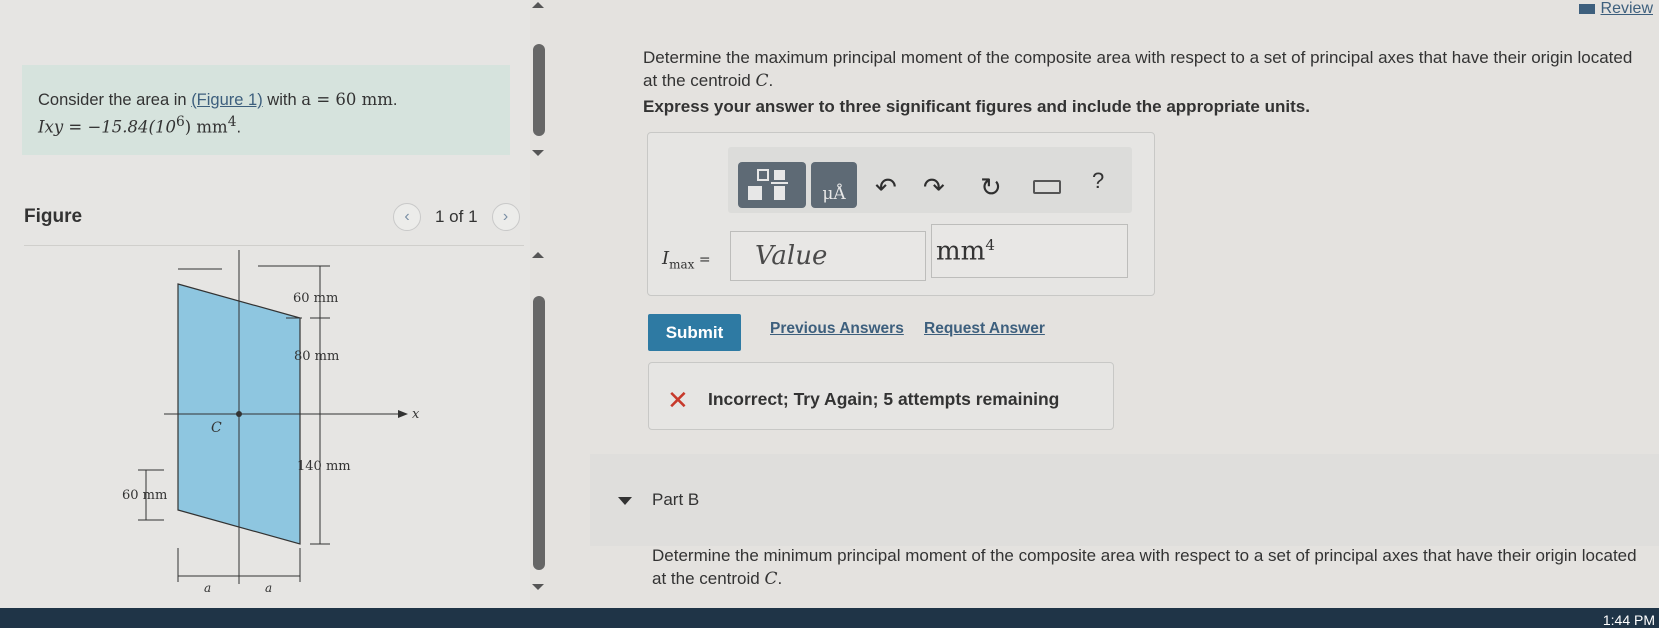 The image size is (1659, 628). What do you see at coordinates (324, 466) in the screenshot?
I see `dim-low-label: 140 mm` at bounding box center [324, 466].